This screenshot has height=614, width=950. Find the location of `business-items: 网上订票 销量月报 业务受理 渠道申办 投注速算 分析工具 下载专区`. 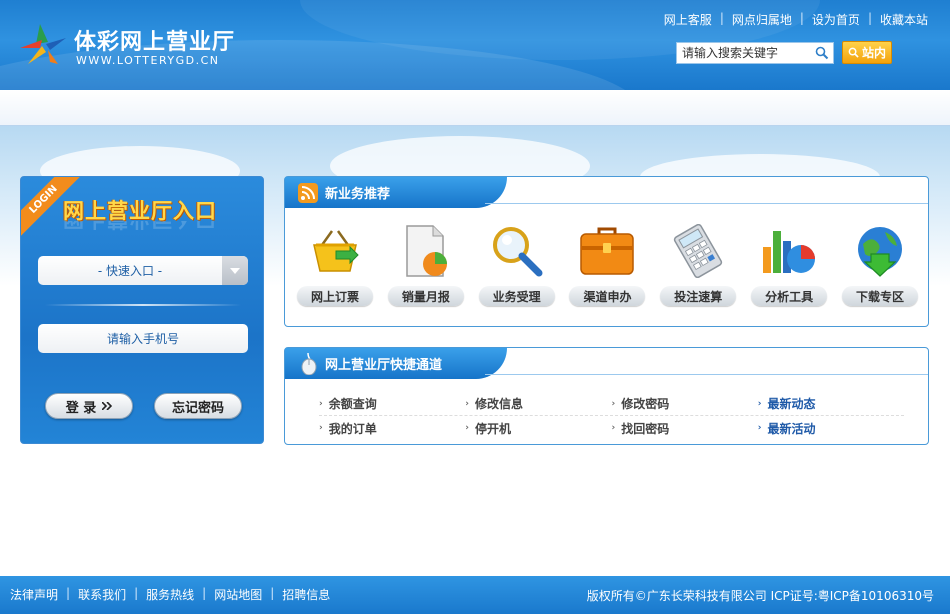

business-items: 网上订票 销量月报 业务受理 渠道申办 投注速算 分析工具 下载专区 is located at coordinates (607, 264).